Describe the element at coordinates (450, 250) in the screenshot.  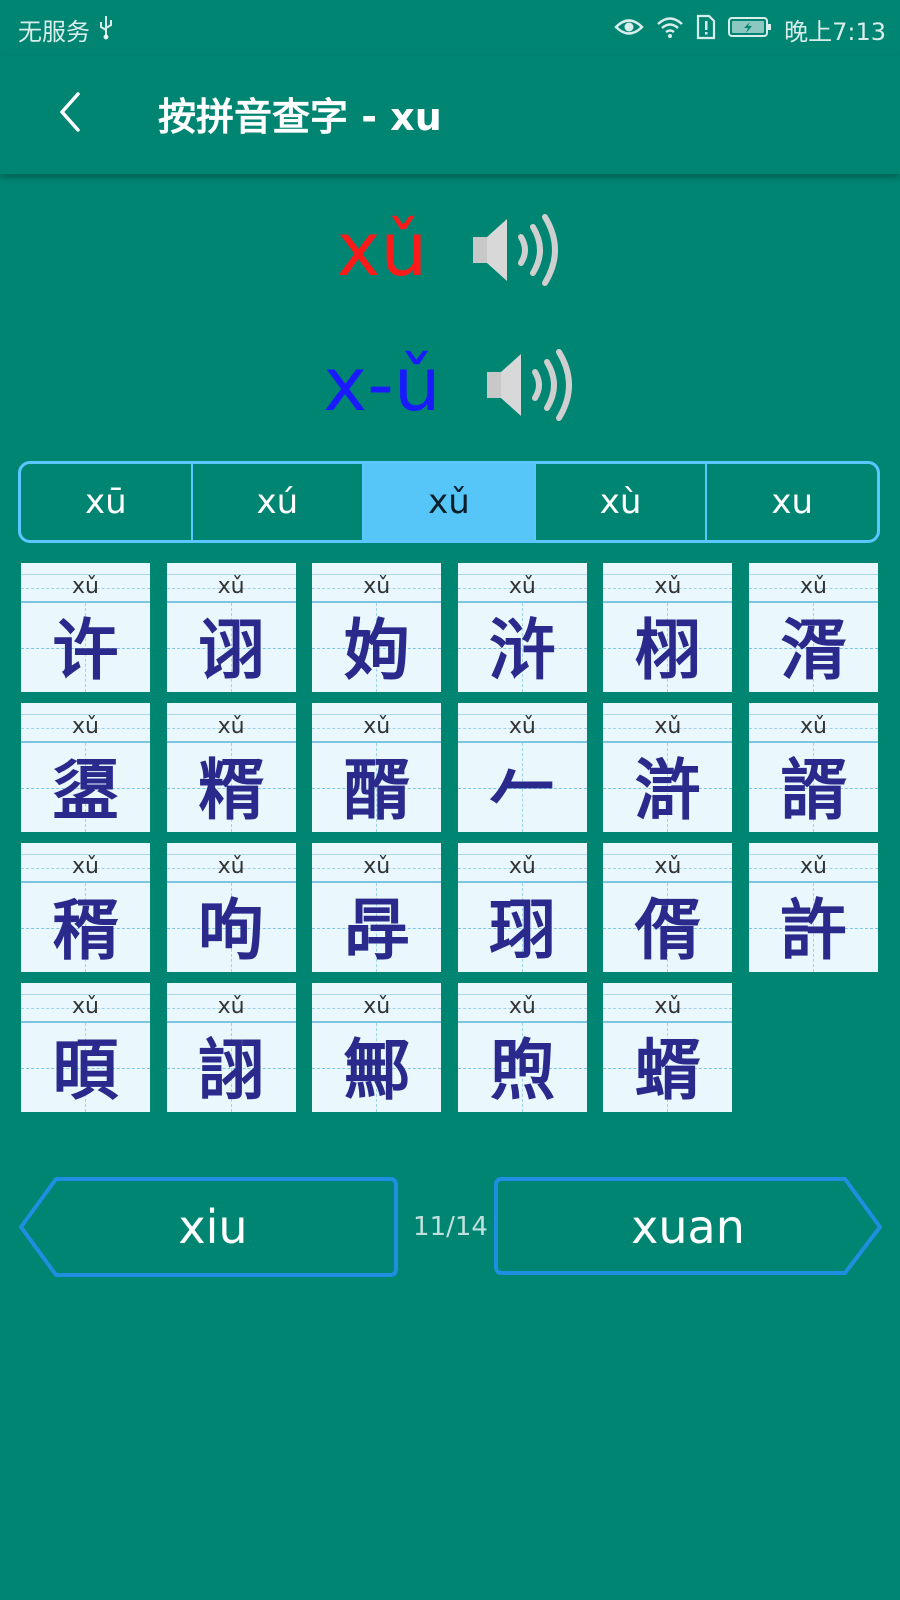
I see `syllable-row: xǔ` at that location.